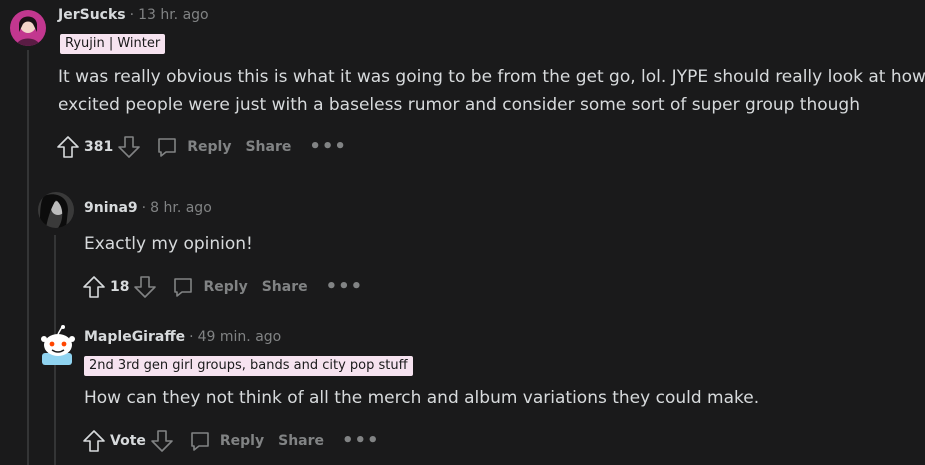 This screenshot has width=925, height=465. Describe the element at coordinates (134, 337) in the screenshot. I see `username: MapleGiraffe` at that location.